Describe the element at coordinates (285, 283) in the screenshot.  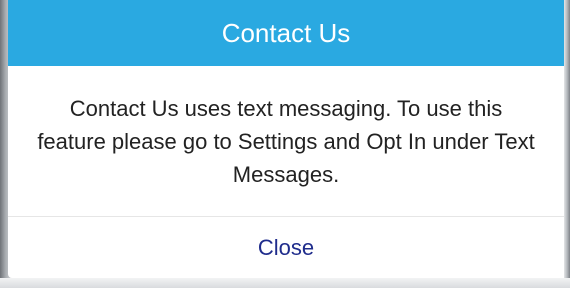
I see `bottom-background-edge` at that location.